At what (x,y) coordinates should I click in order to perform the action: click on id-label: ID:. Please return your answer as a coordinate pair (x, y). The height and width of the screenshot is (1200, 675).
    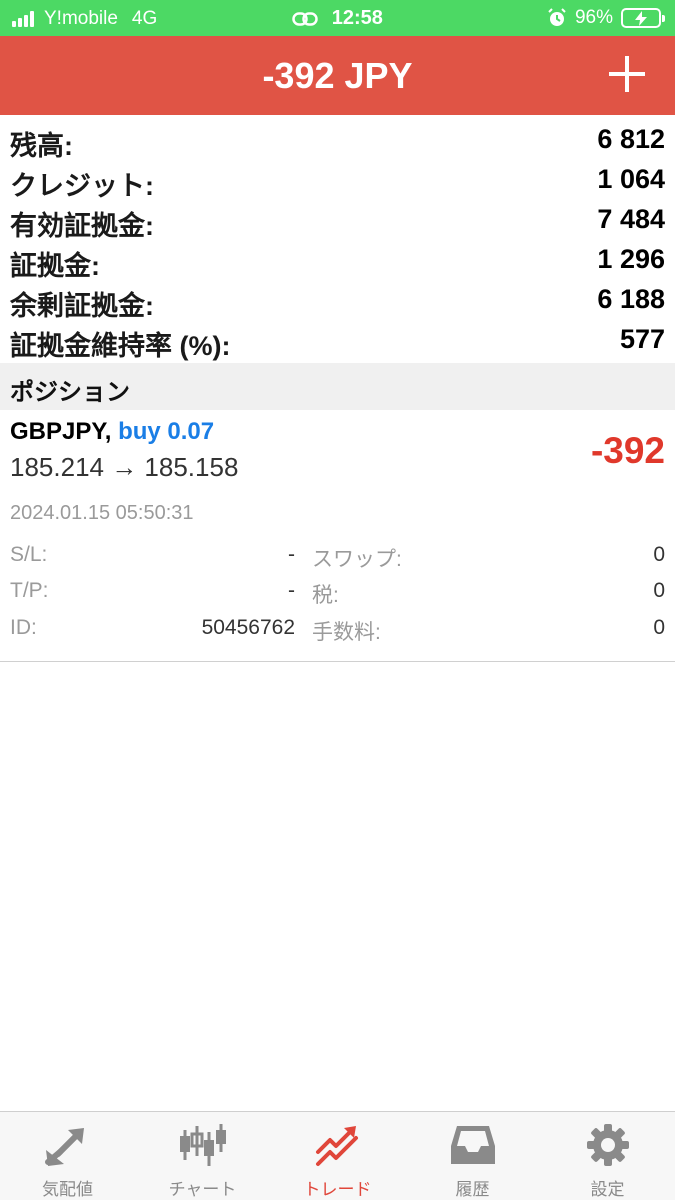
    Looking at the image, I should click on (23, 627).